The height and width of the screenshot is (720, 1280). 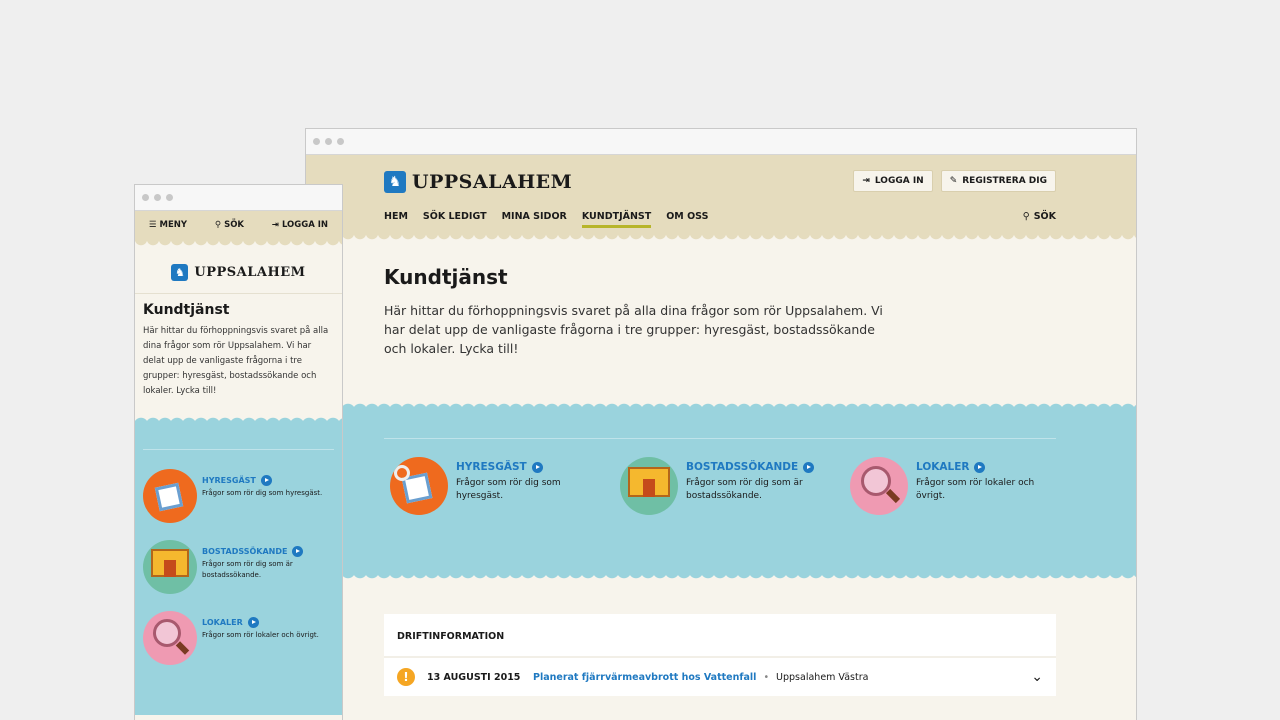 I want to click on nav-item-om-oss: OM OSS, so click(x=687, y=219).